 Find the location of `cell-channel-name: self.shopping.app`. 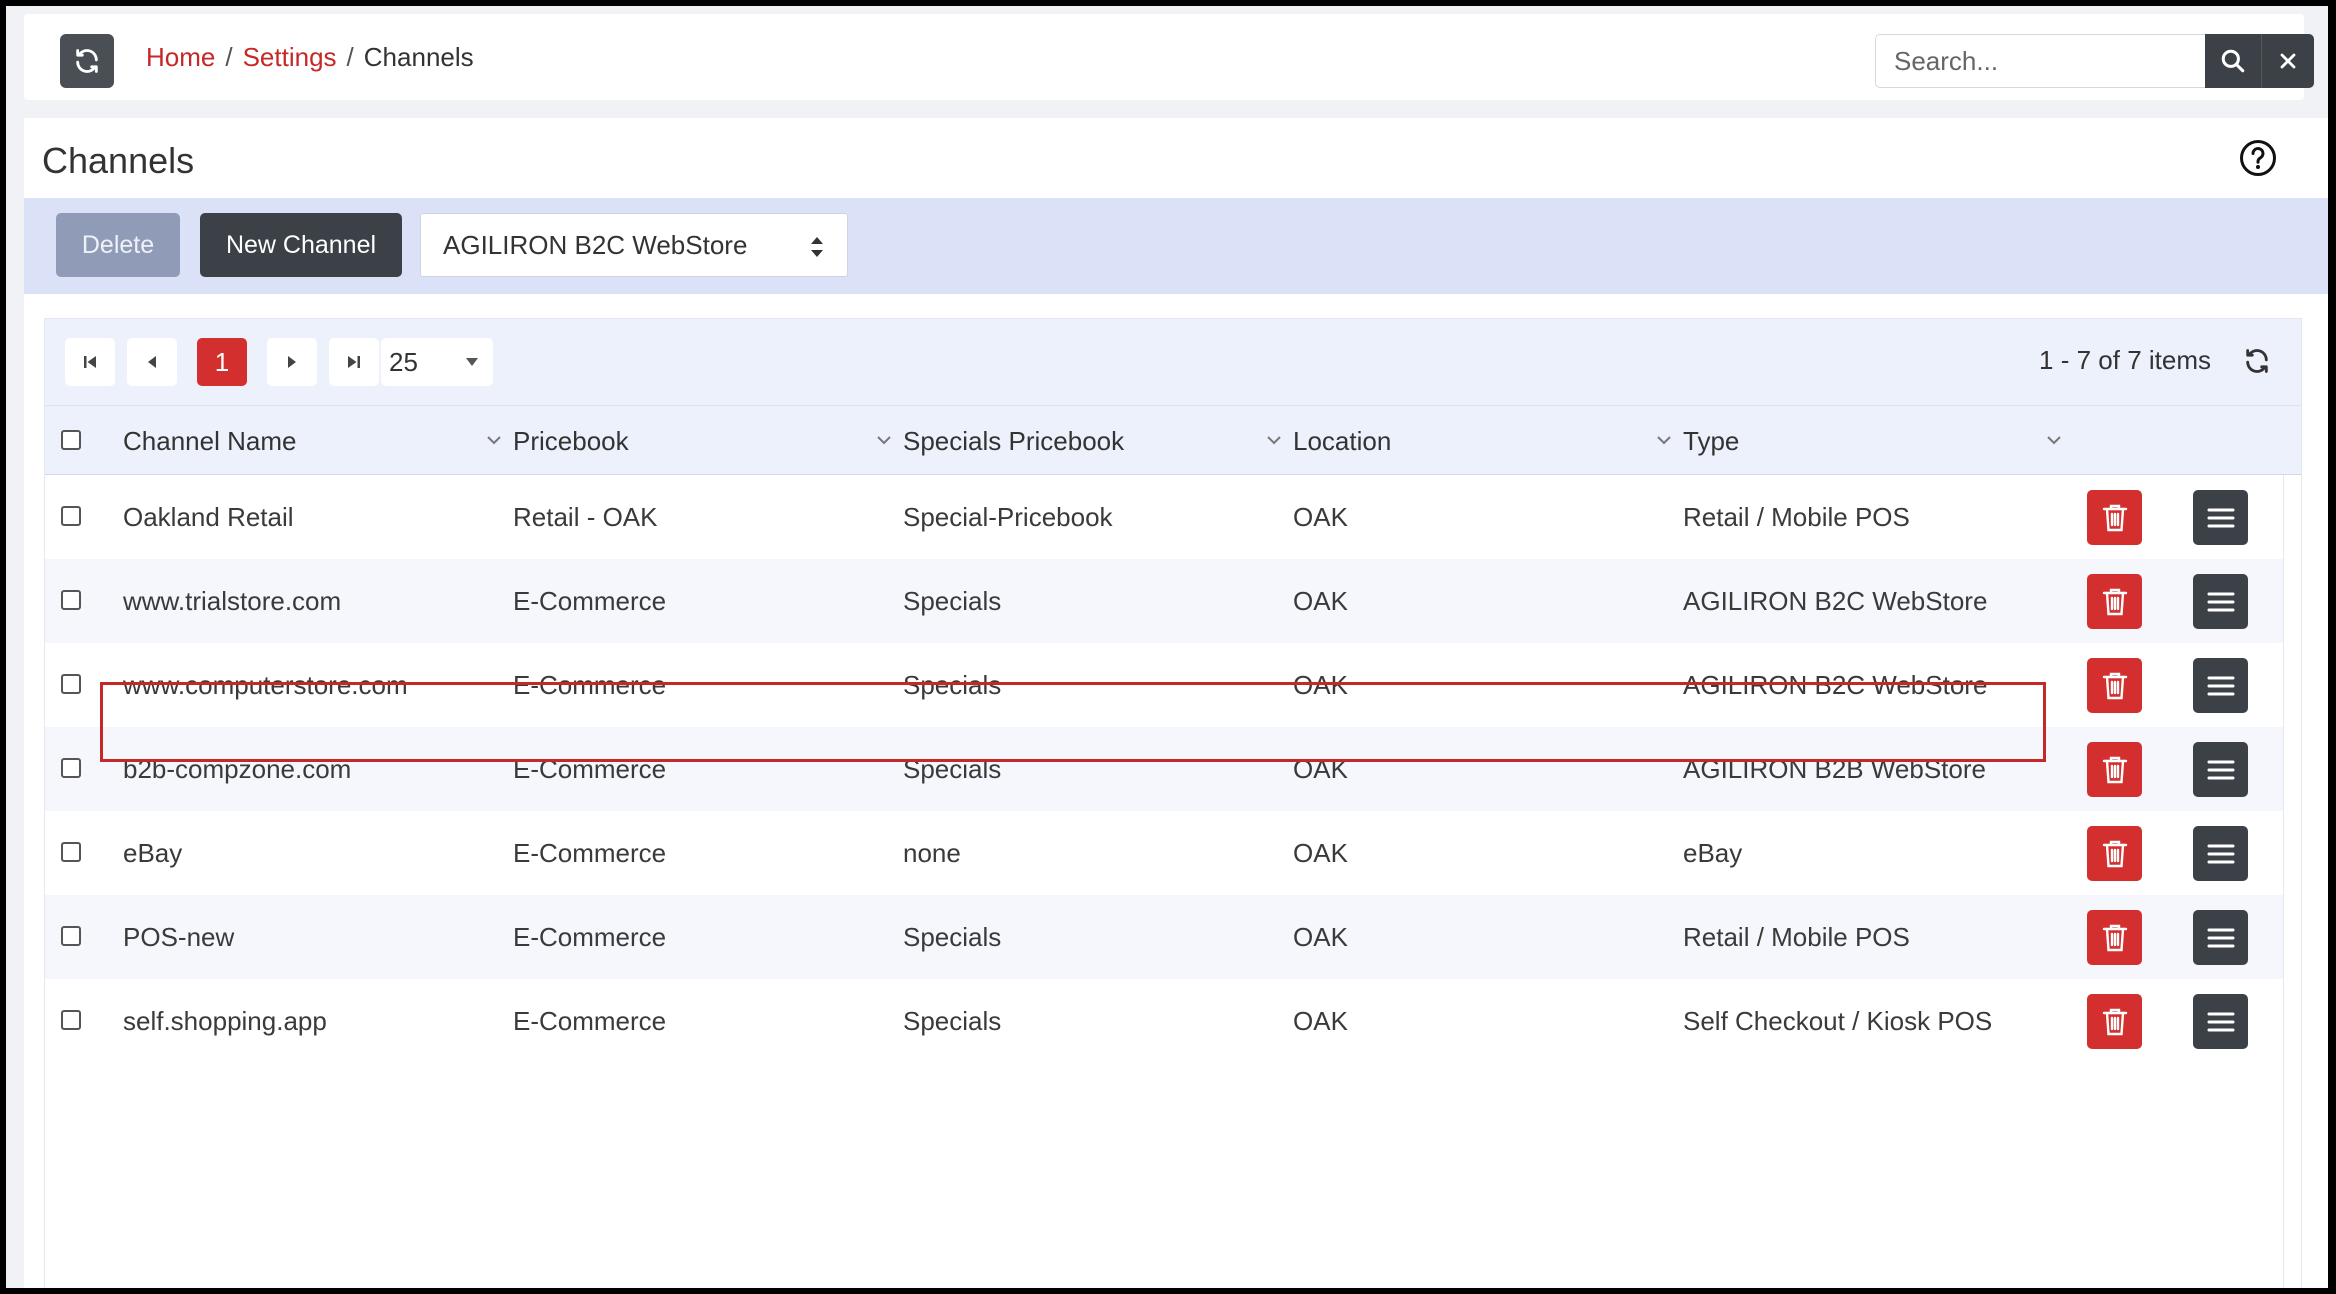

cell-channel-name: self.shopping.app is located at coordinates (225, 1021).